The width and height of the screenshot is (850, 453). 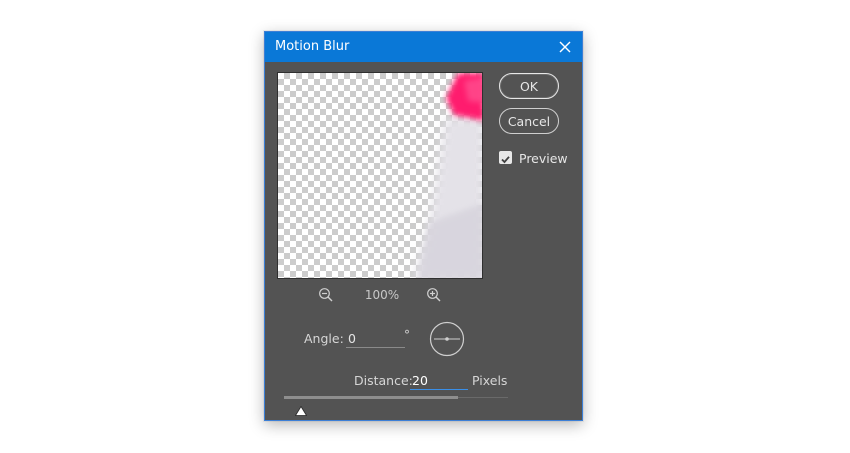 I want to click on dialog-titlebar: Motion Blur, so click(x=423, y=47).